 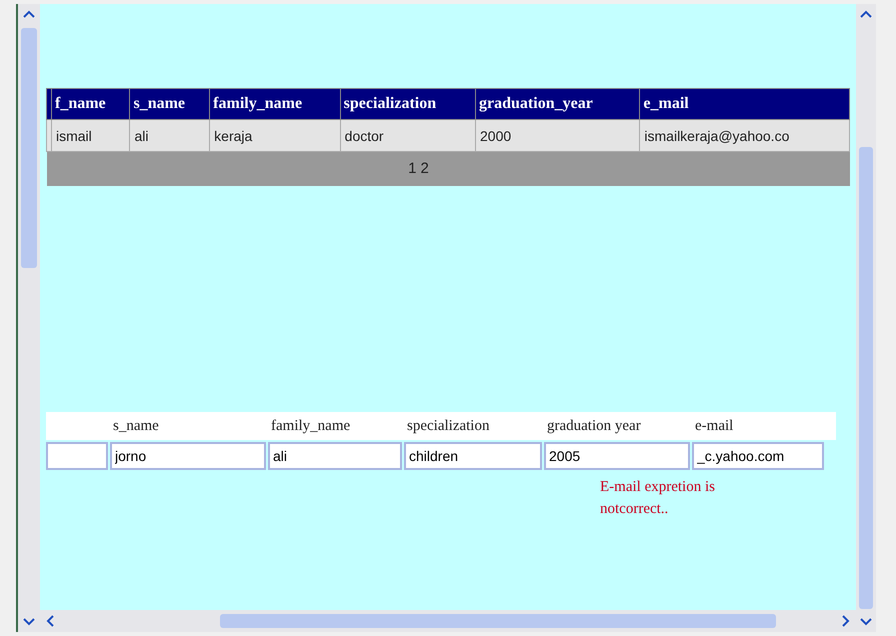 I want to click on input-field: children, so click(x=473, y=456).